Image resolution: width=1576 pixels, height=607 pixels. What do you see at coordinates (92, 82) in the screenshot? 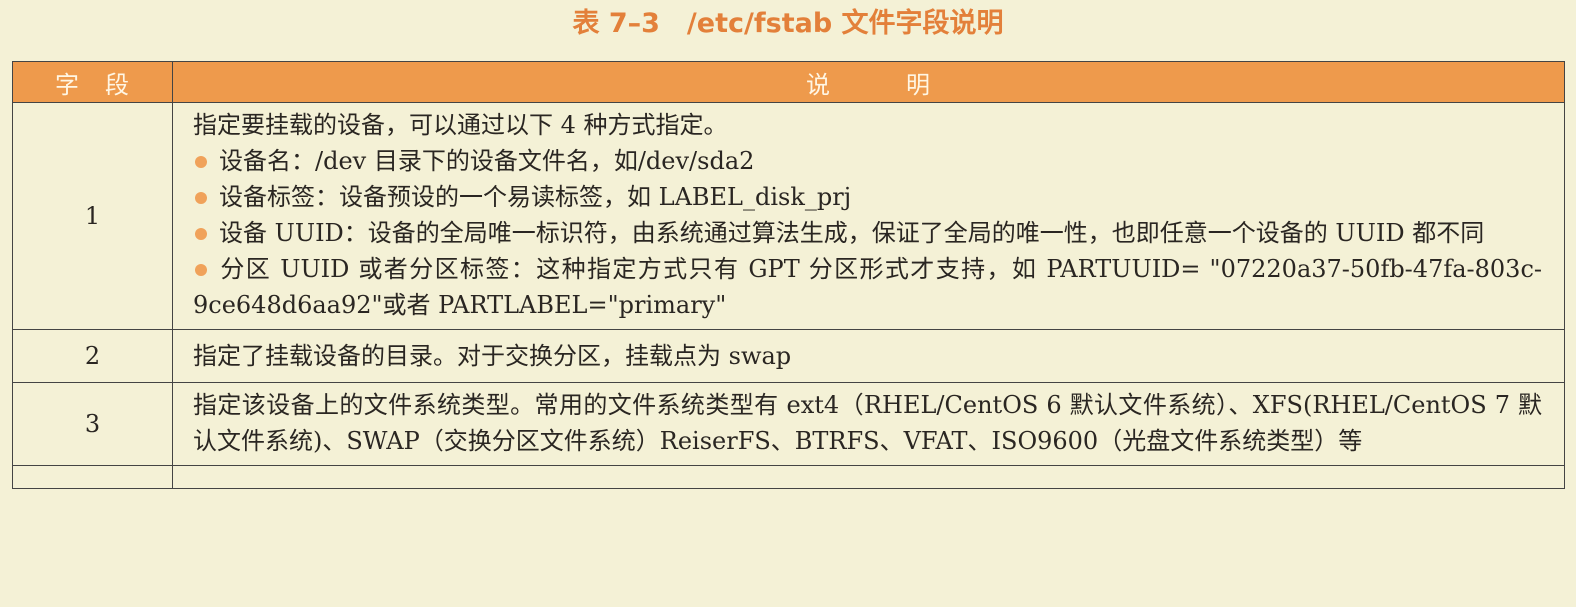
I see `header-field: 字 段` at bounding box center [92, 82].